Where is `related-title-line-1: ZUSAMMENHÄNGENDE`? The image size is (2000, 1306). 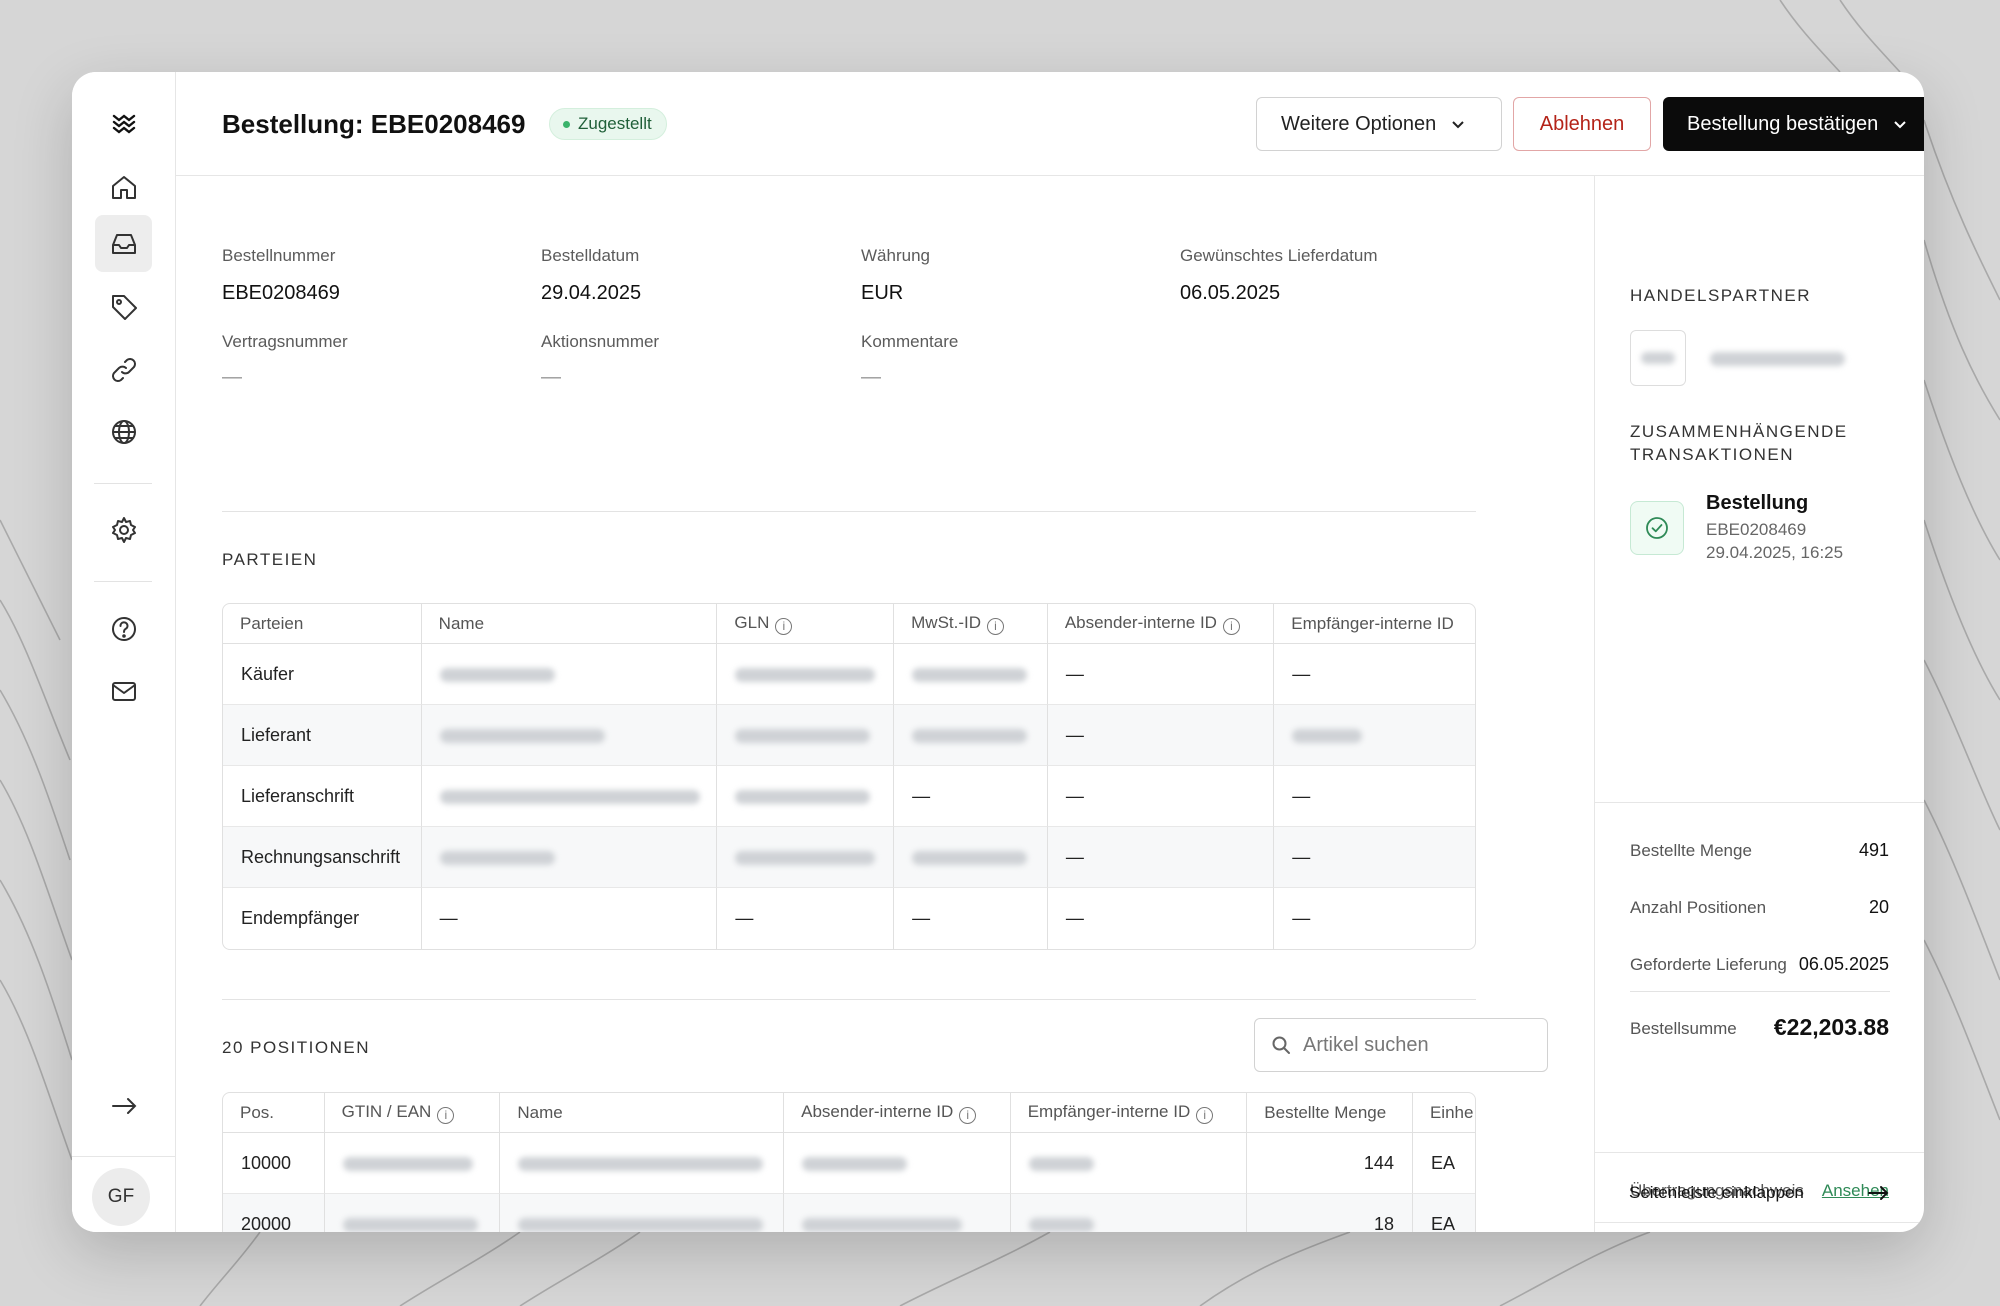 related-title-line-1: ZUSAMMENHÄNGENDE is located at coordinates (1739, 431).